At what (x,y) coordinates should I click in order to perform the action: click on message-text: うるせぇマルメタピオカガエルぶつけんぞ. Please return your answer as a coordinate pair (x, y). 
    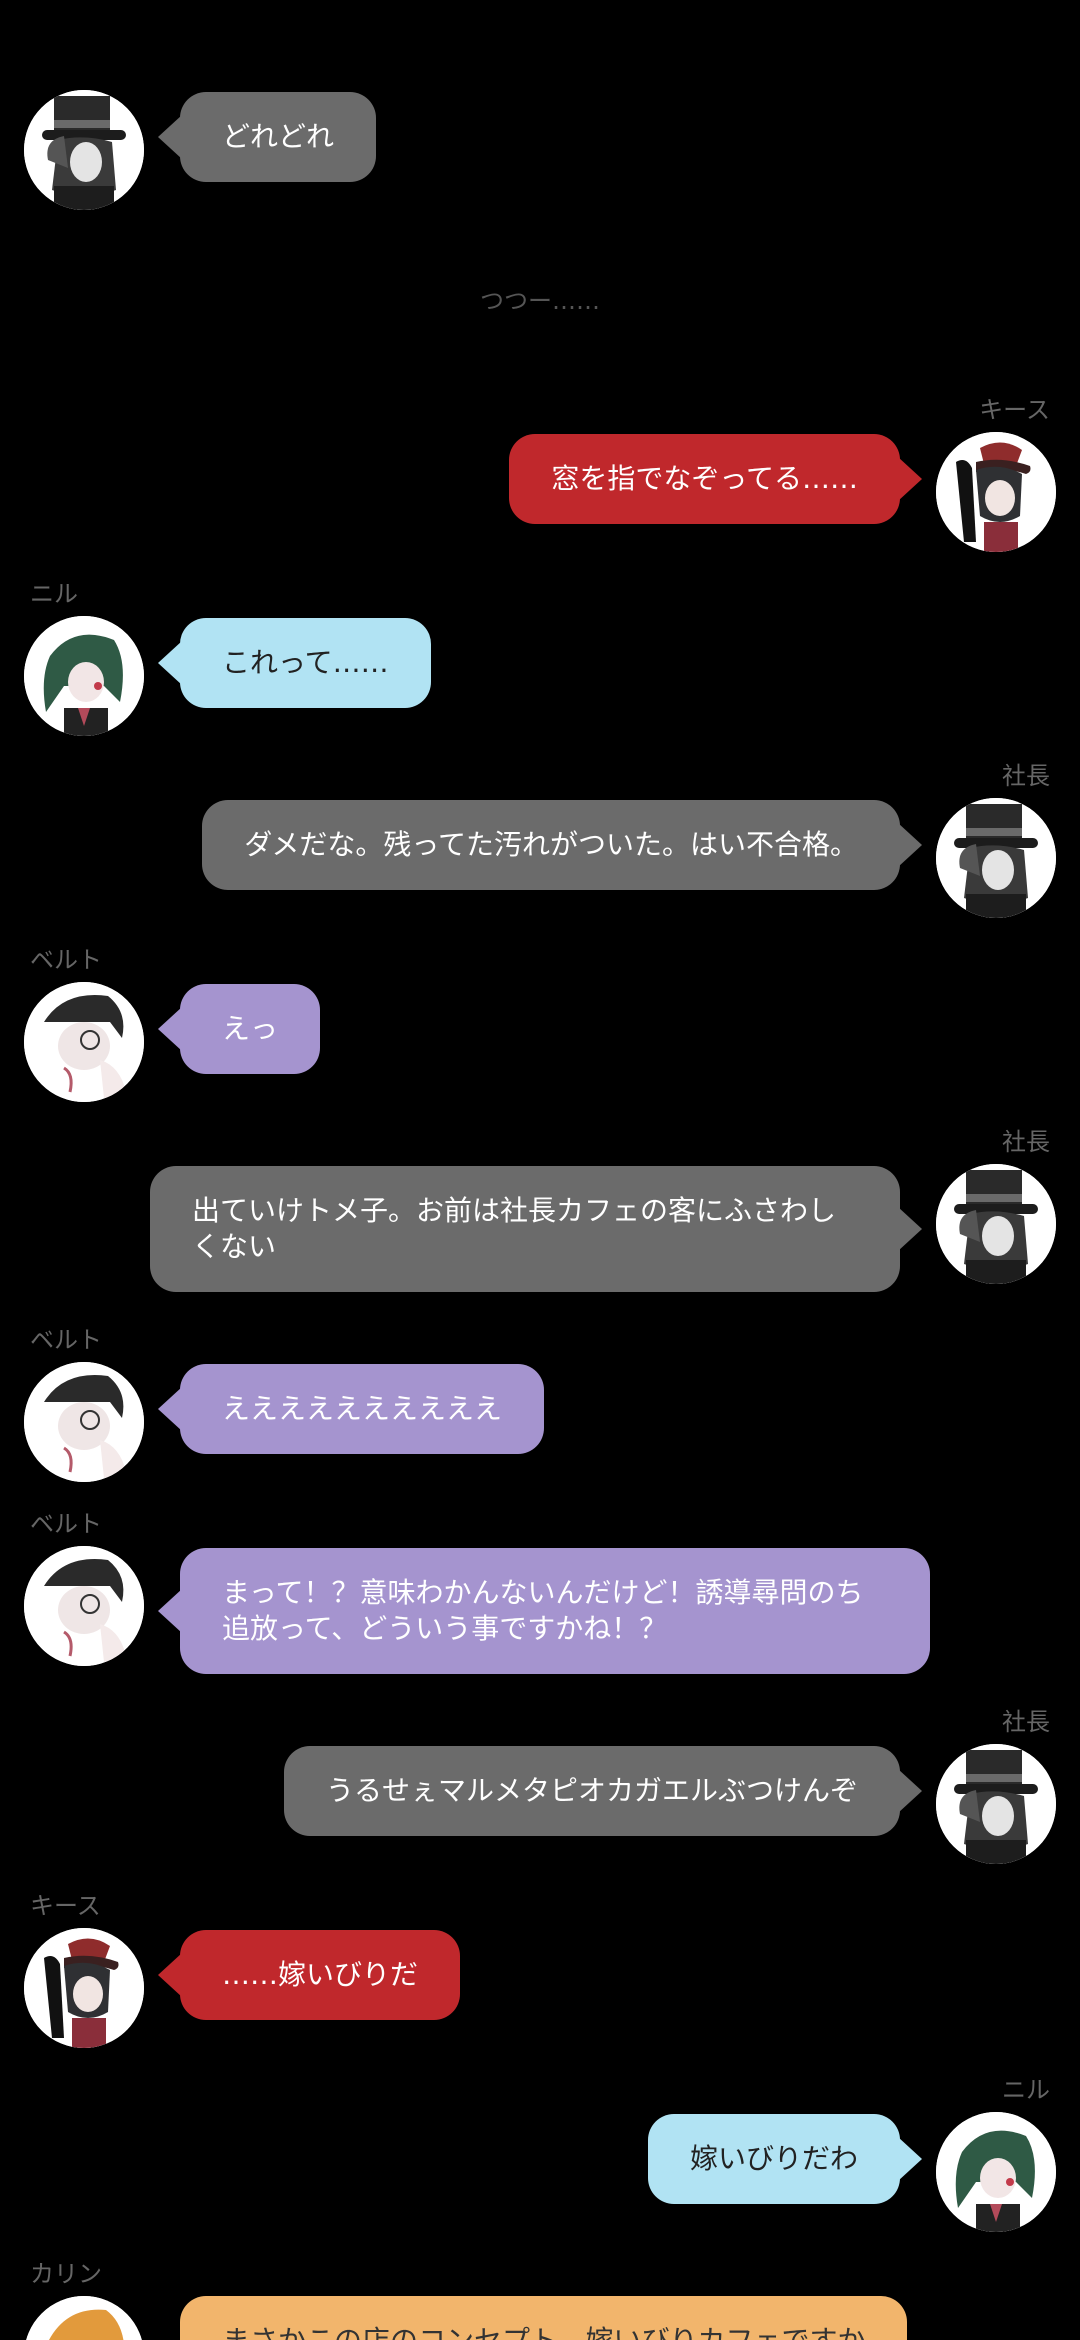
    Looking at the image, I should click on (591, 1790).